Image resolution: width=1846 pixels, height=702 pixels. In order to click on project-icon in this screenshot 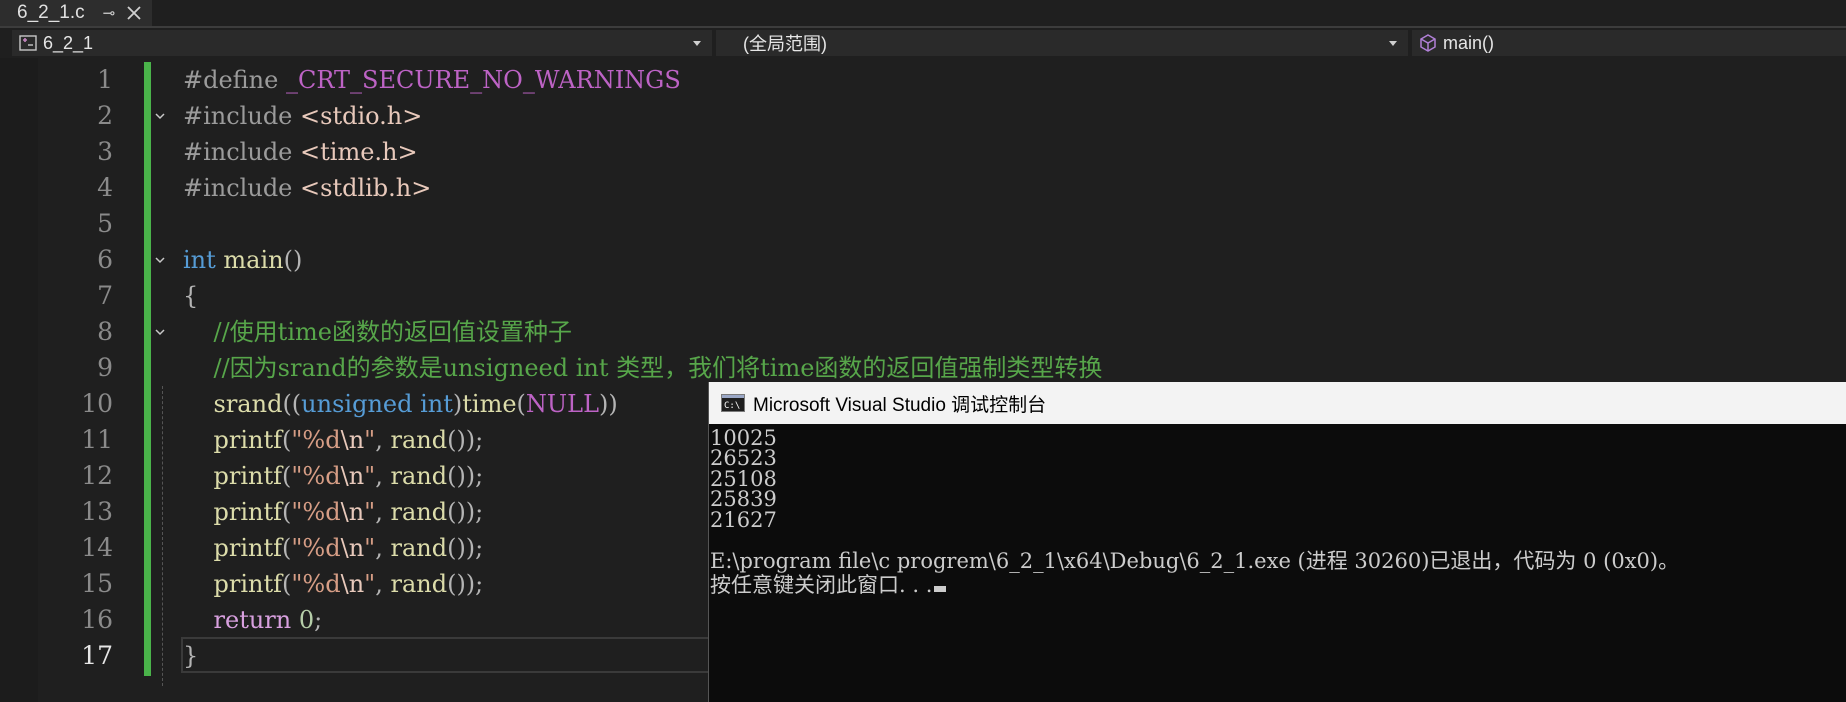, I will do `click(28, 43)`.